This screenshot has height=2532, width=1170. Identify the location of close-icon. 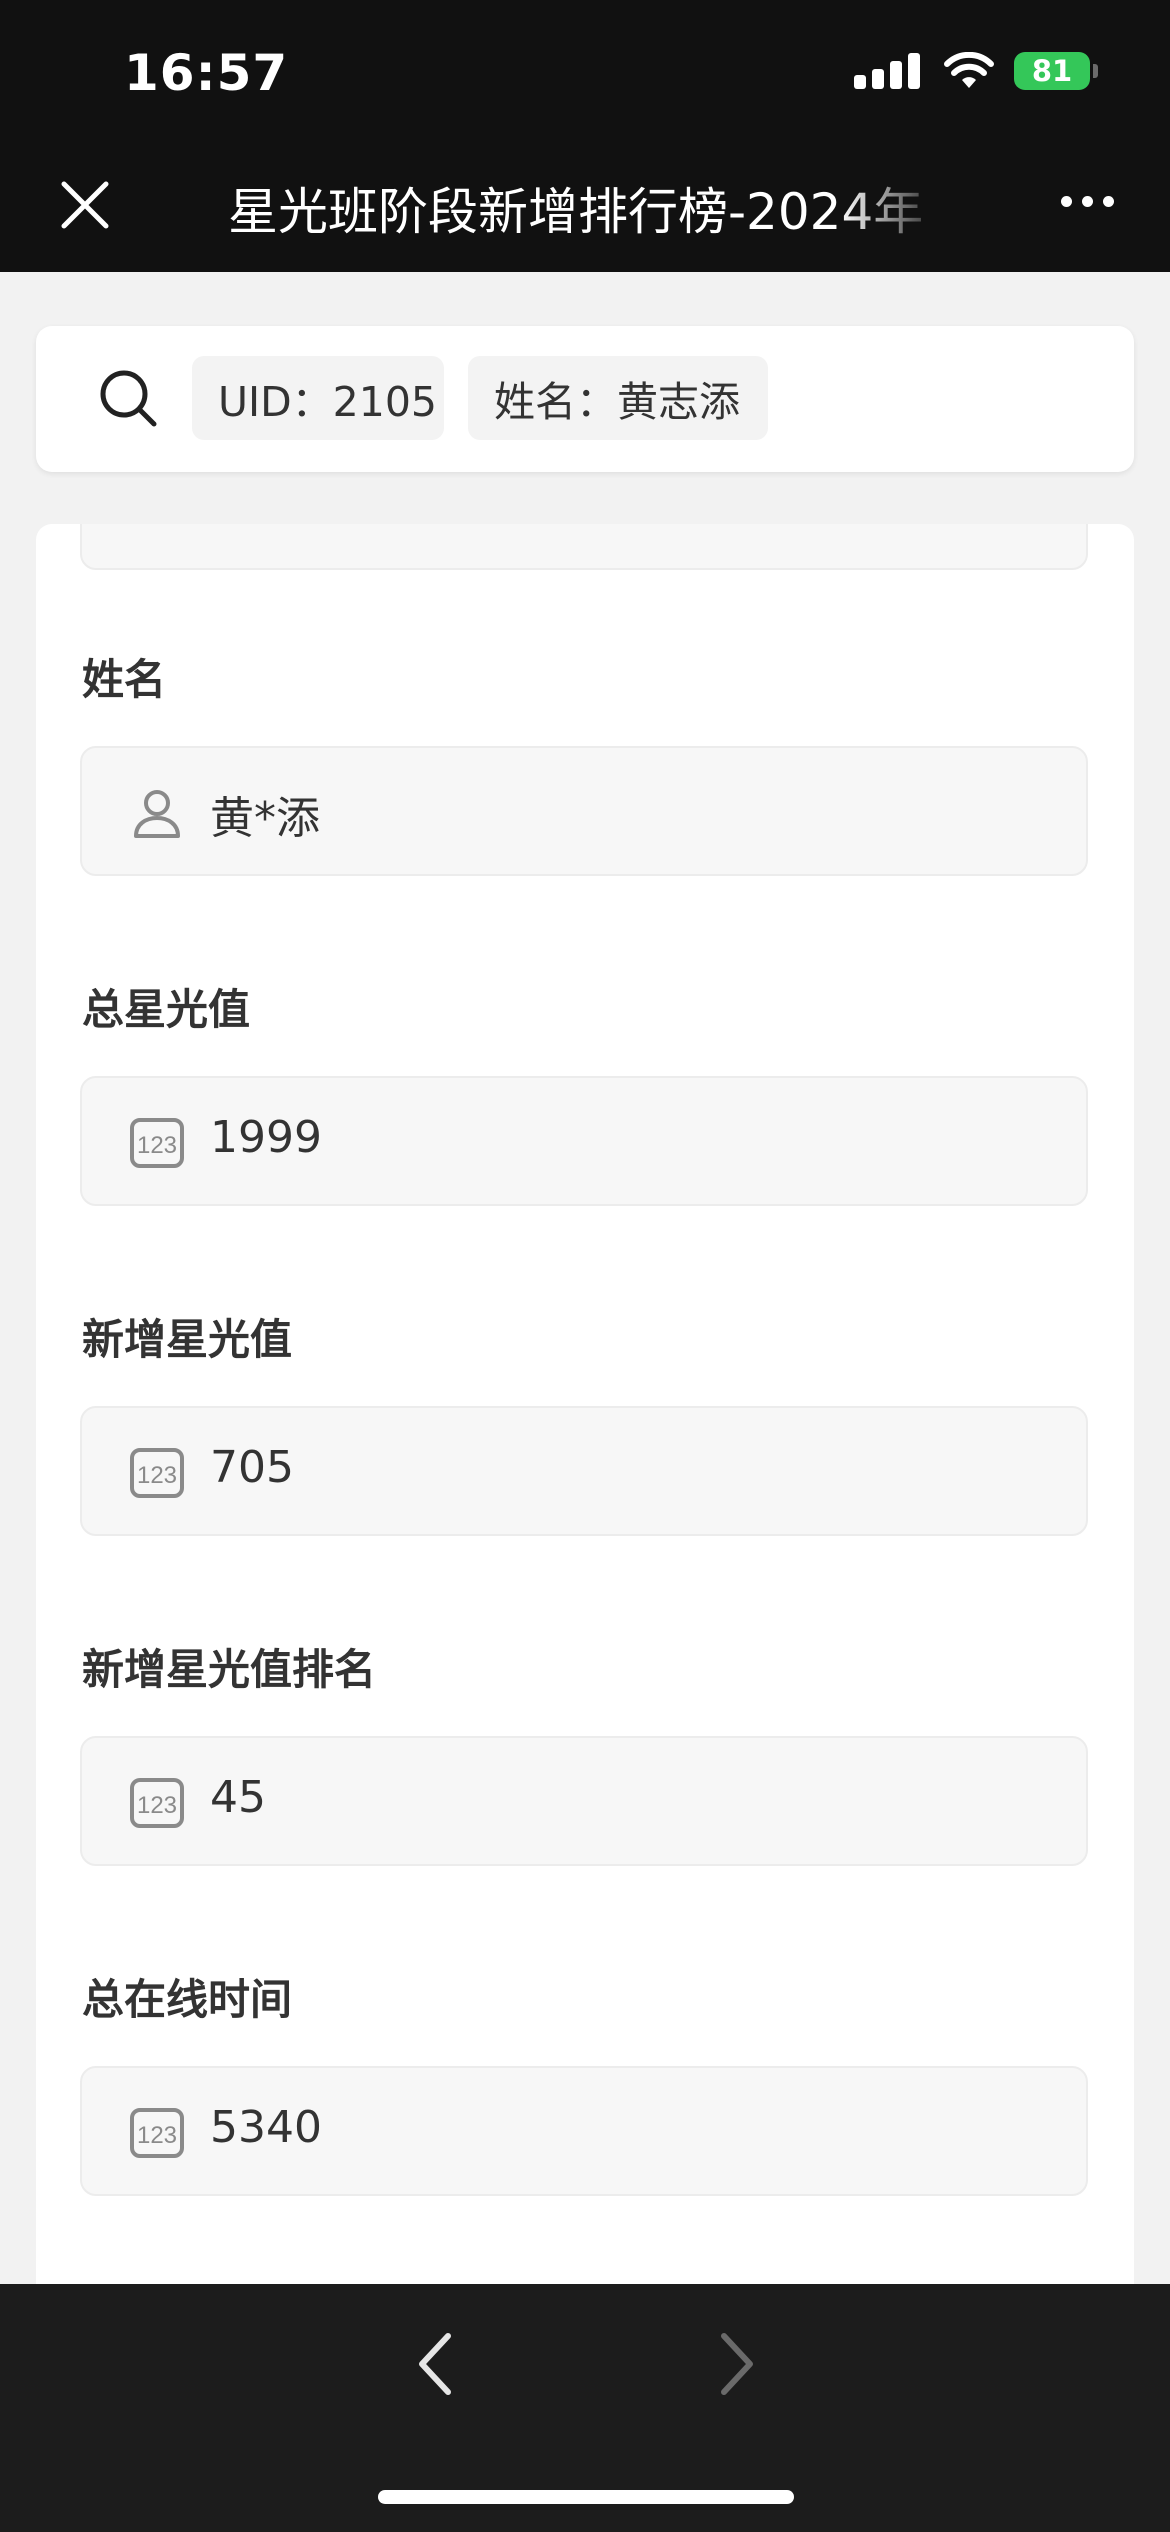
(85, 205).